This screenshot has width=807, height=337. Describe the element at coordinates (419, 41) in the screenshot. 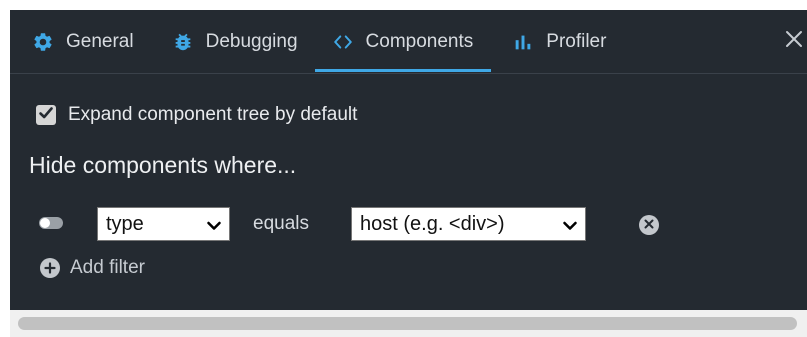

I see `tab-label: Components` at that location.